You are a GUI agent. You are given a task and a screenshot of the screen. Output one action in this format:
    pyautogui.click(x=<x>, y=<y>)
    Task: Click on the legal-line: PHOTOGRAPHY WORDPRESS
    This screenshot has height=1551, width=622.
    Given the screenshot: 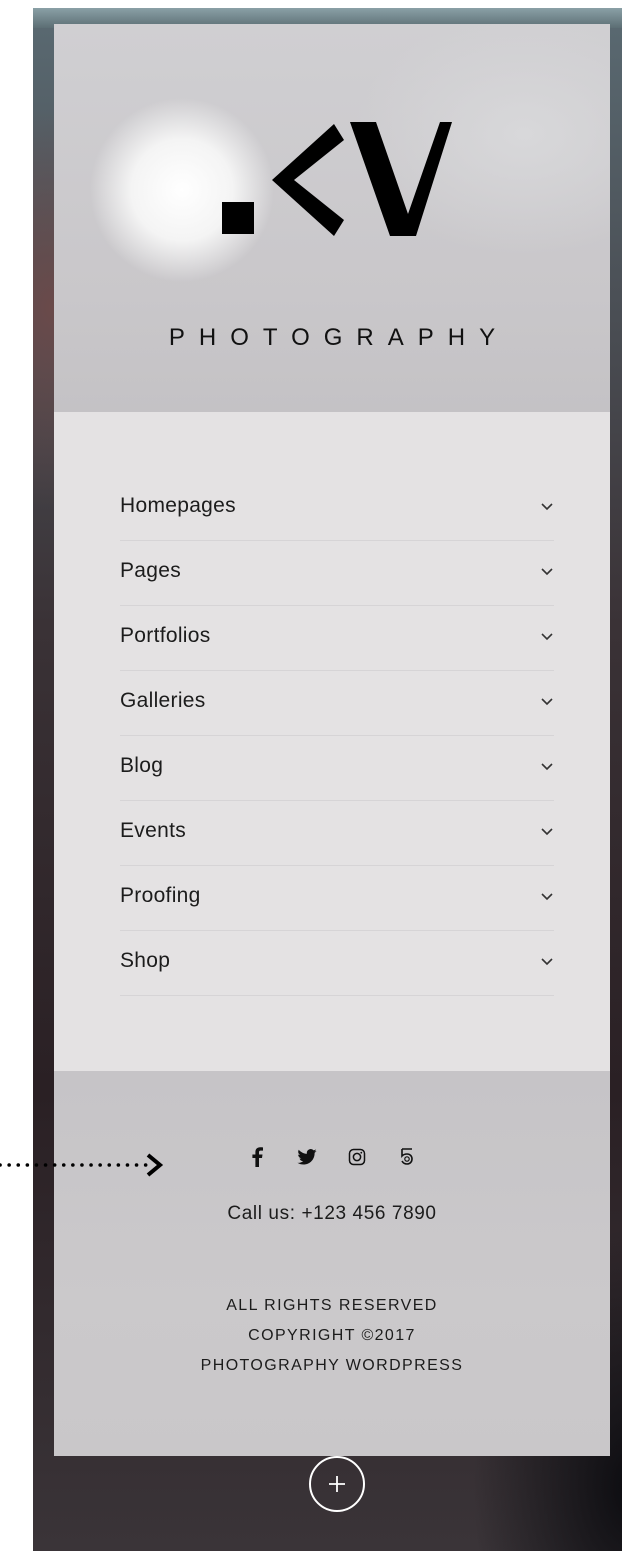 What is the action you would take?
    pyautogui.click(x=332, y=1365)
    